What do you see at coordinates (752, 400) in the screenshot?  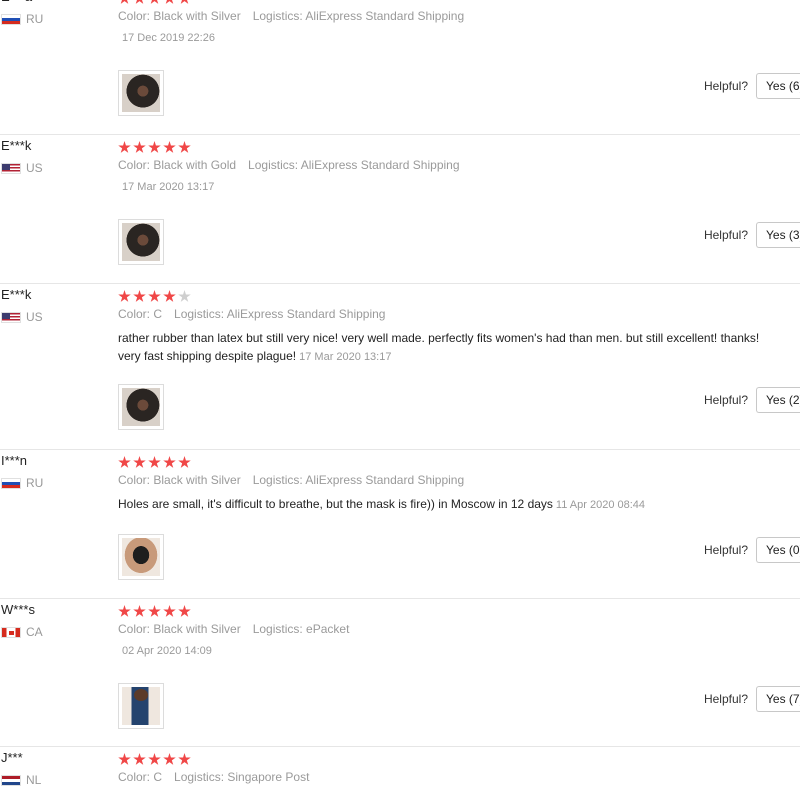 I see `helpful-vote: Helpful? Yes (2)` at bounding box center [752, 400].